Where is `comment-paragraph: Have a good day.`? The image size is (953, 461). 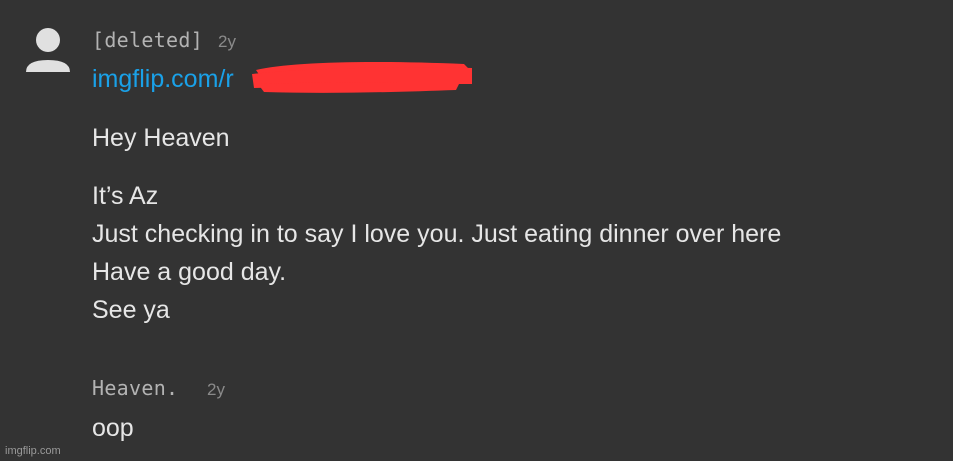 comment-paragraph: Have a good day. is located at coordinates (189, 272).